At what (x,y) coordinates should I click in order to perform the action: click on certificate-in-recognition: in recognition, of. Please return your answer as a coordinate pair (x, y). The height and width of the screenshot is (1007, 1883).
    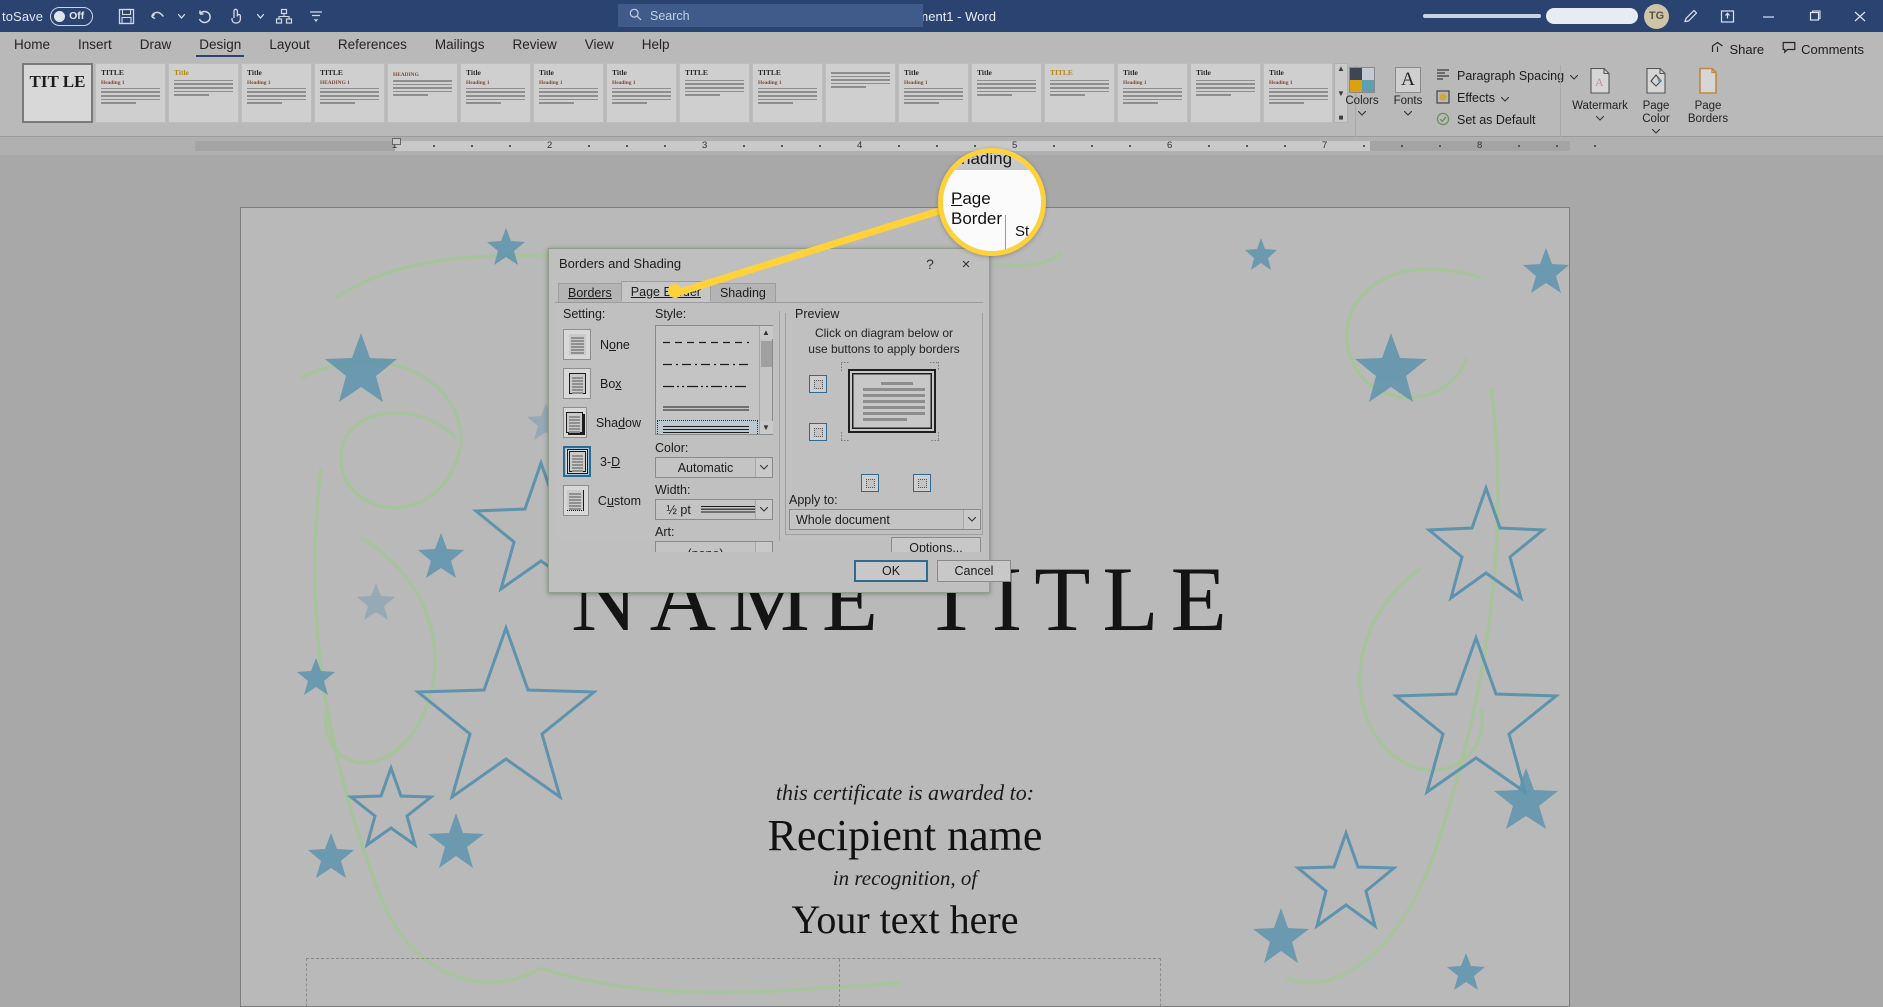
    Looking at the image, I should click on (905, 878).